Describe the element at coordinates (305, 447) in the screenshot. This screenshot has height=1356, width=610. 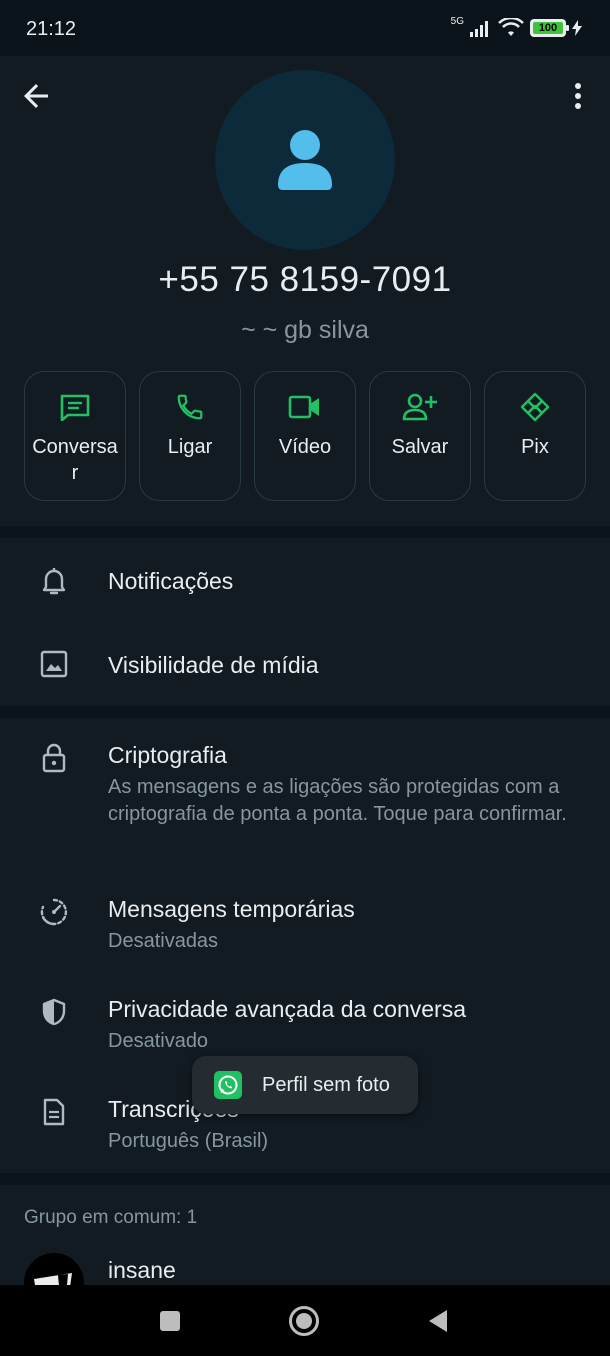
I see `video-button-label: Vídeo` at that location.